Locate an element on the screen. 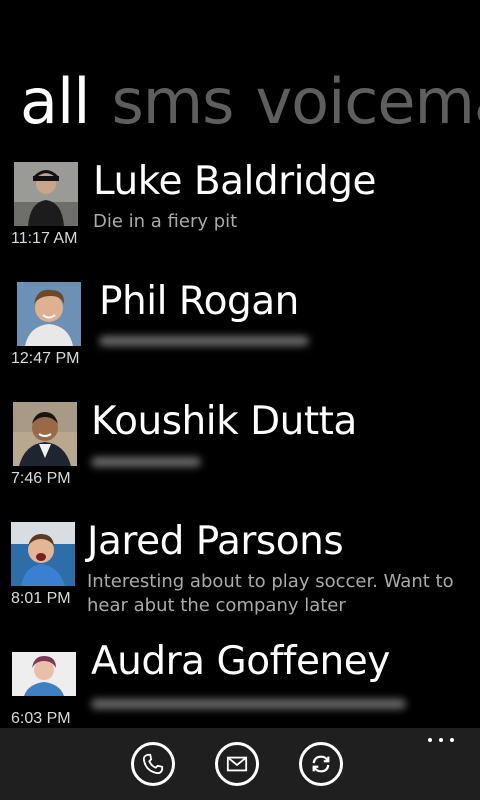  pivot-header: allsms voicemail is located at coordinates (250, 102).